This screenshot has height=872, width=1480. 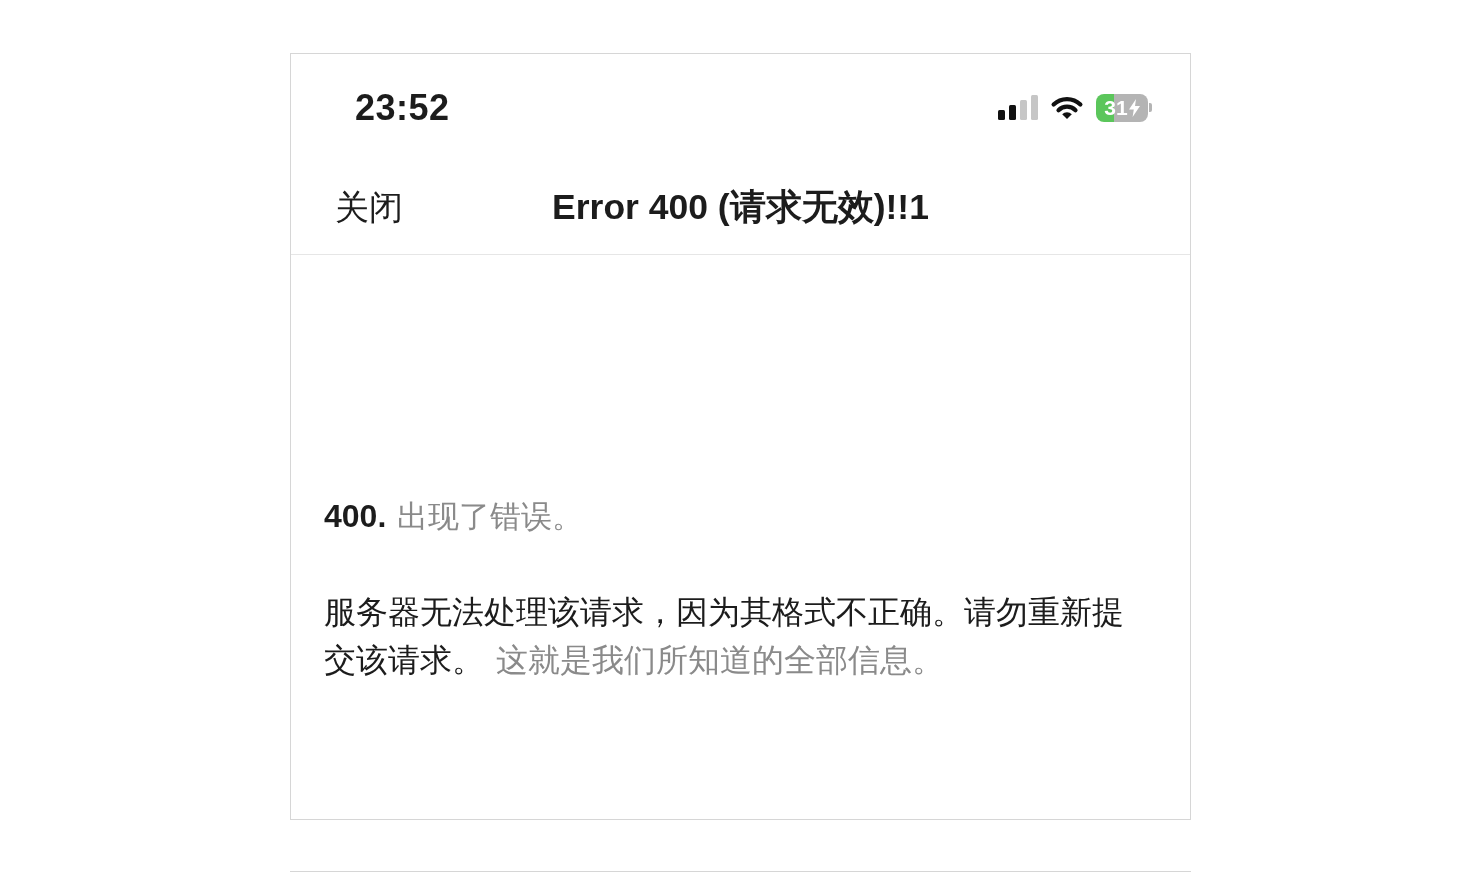 I want to click on close-button: 关闭, so click(x=369, y=206).